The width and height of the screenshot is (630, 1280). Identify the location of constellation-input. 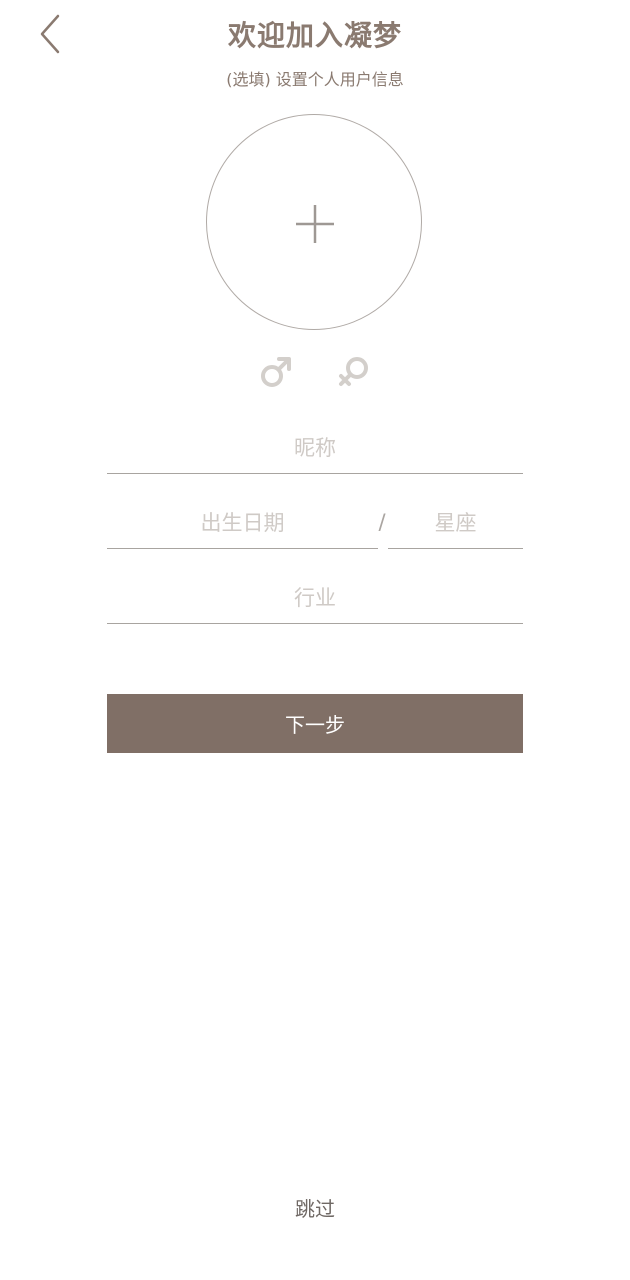
(455, 523).